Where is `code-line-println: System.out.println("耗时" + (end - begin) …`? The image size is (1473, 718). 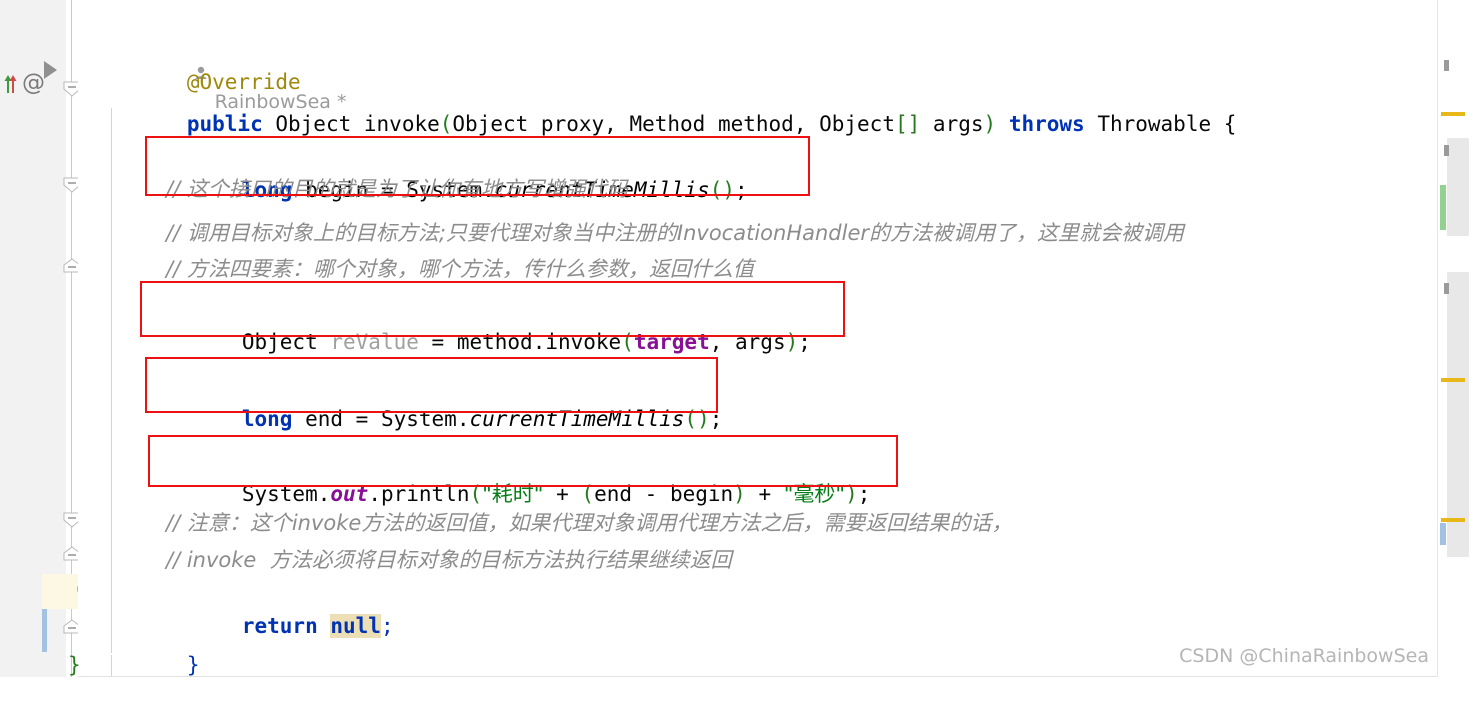
code-line-println: System.out.println("耗时" + (end - begin) … is located at coordinates (518, 474).